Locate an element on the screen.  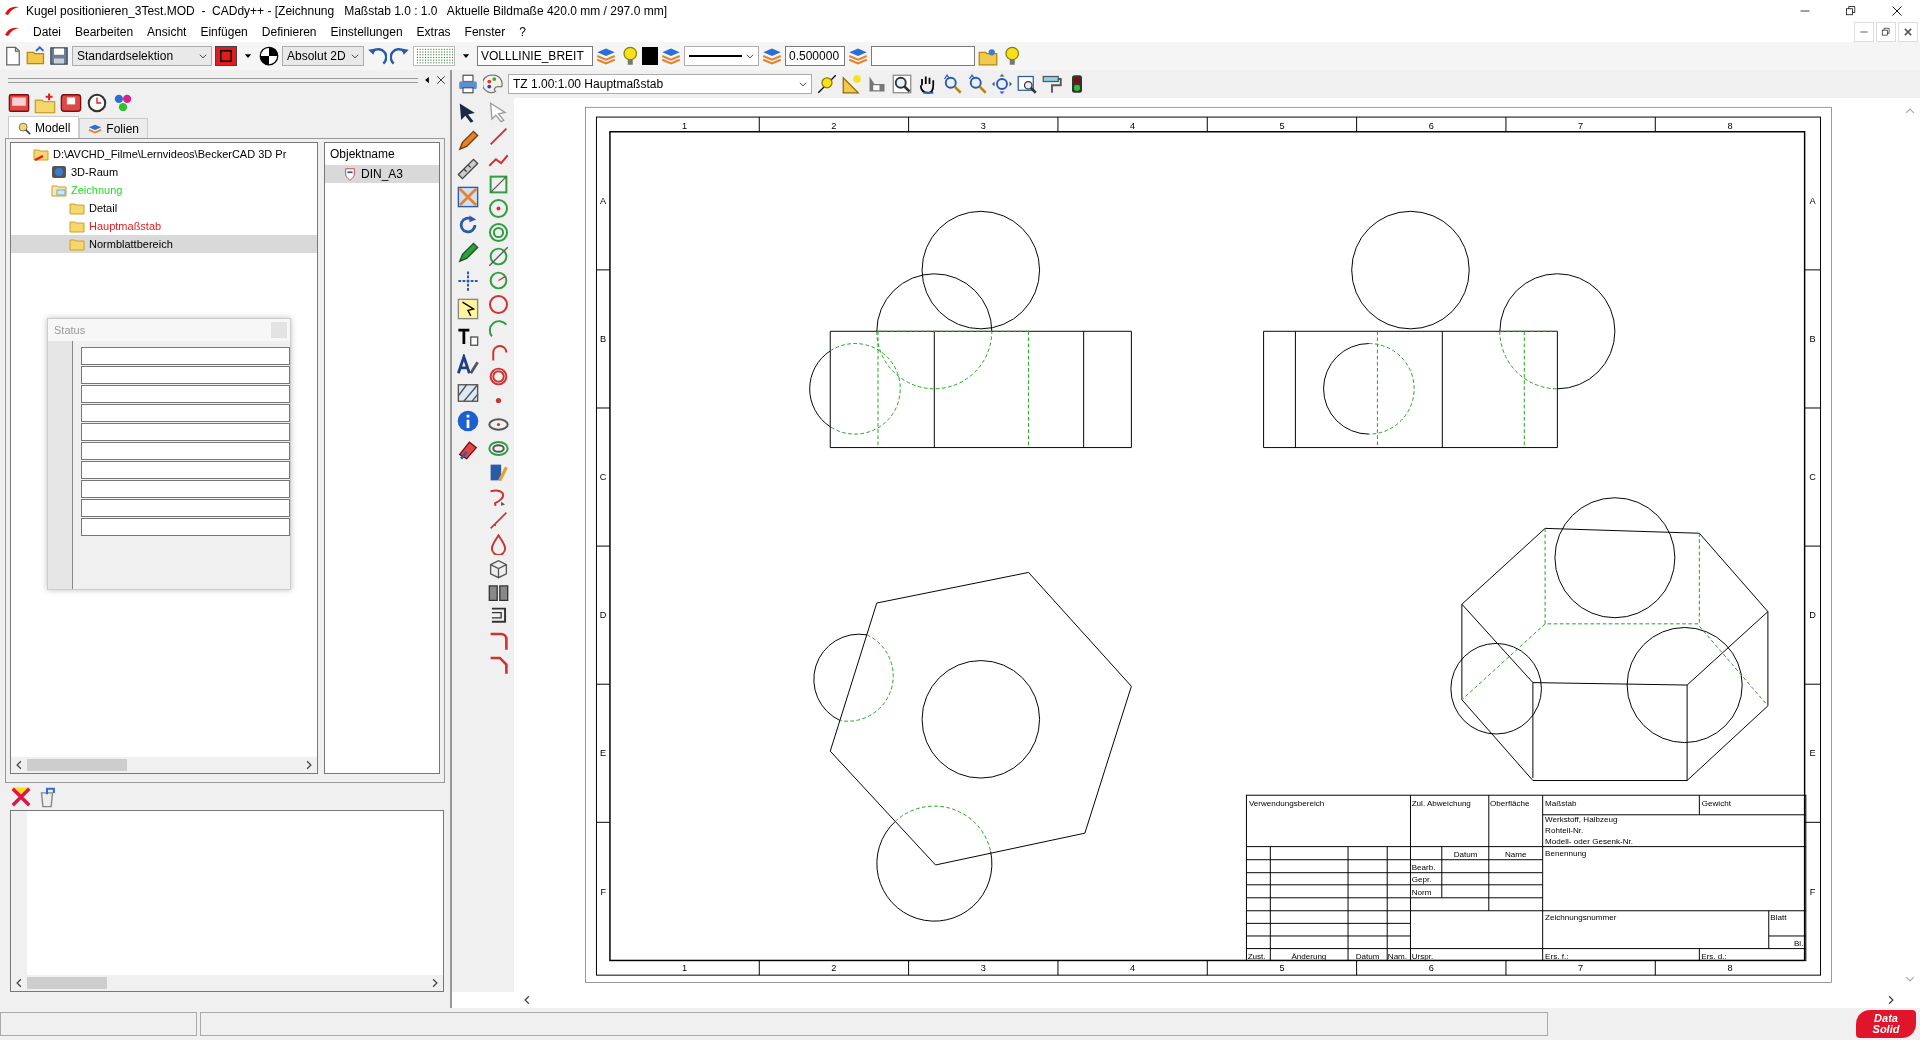
rotate-icon is located at coordinates (468, 225).